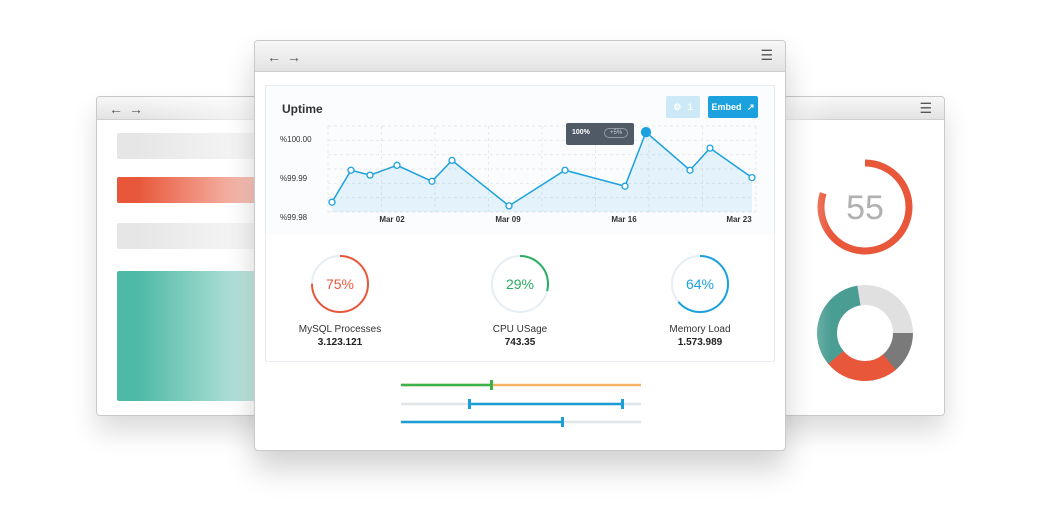 The width and height of the screenshot is (1040, 530). Describe the element at coordinates (616, 133) in the screenshot. I see `tooltip-delta-badge: +5%` at that location.